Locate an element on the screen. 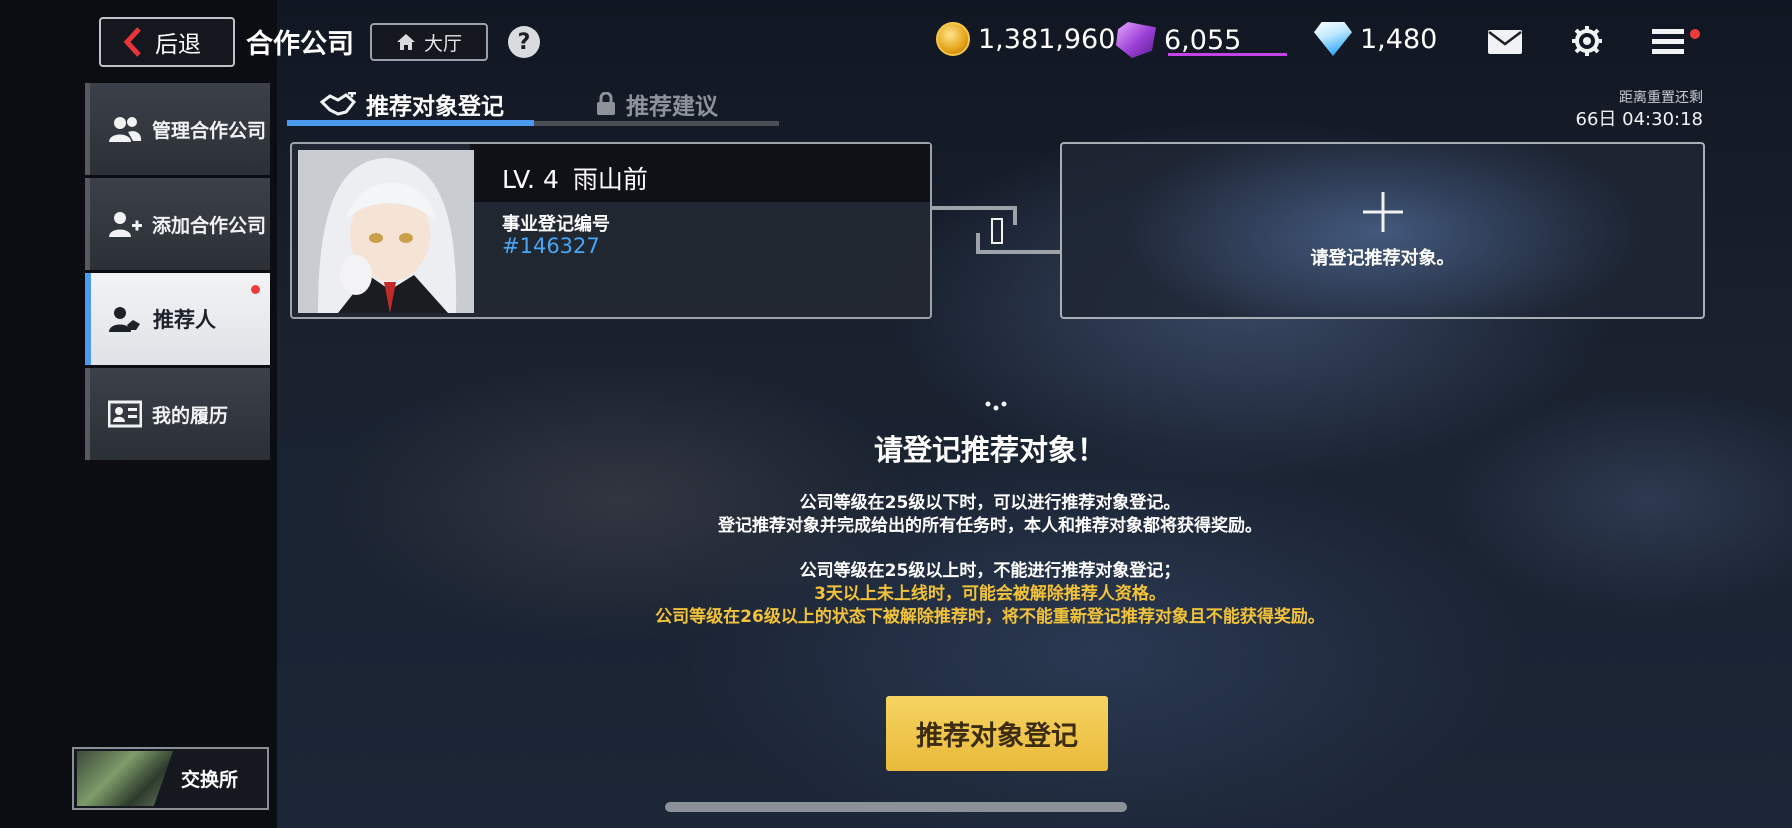  referrer-level: LV. 4 is located at coordinates (530, 179).